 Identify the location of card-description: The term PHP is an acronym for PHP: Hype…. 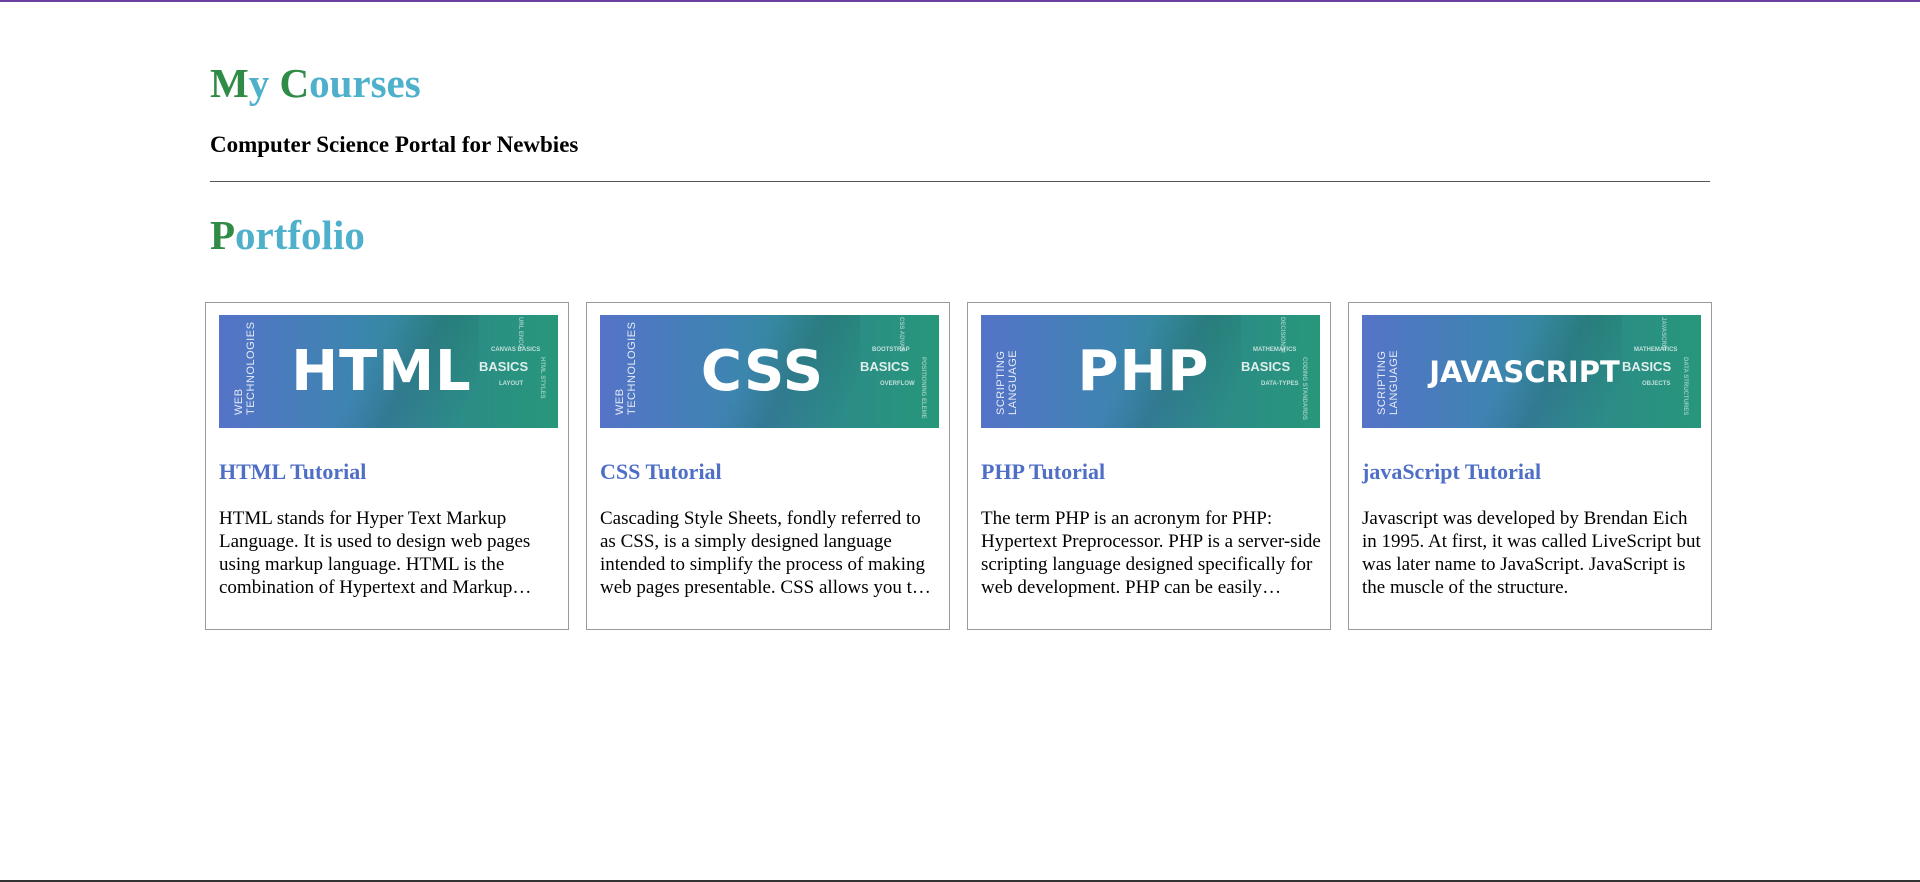
(1151, 553).